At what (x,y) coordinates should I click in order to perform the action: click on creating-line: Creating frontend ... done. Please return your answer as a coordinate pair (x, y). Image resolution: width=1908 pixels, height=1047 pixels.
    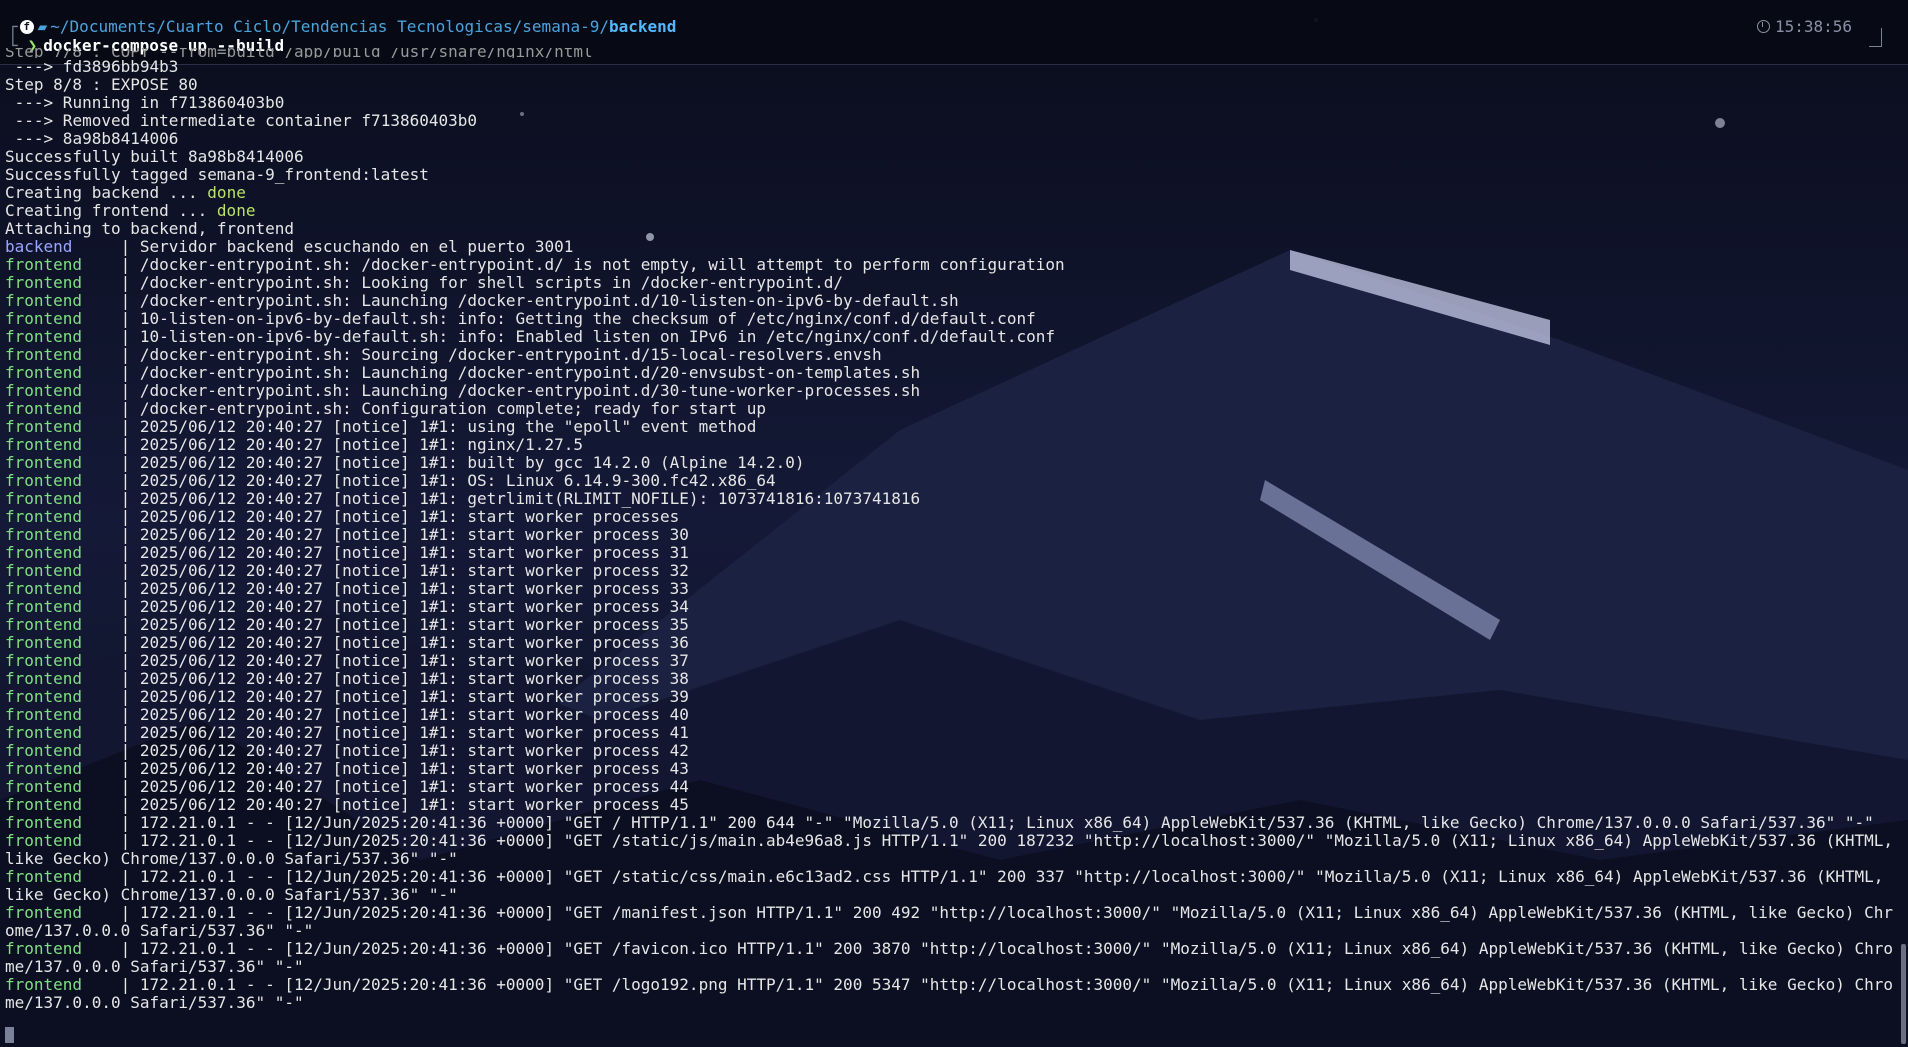
    Looking at the image, I should click on (130, 210).